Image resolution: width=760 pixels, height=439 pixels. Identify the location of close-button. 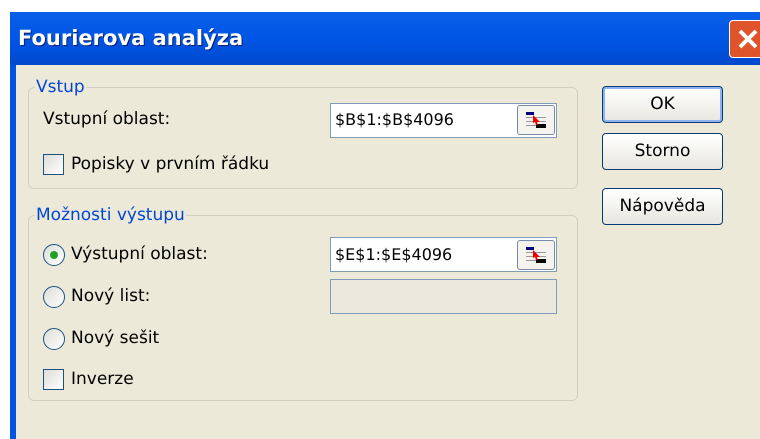
(744, 39).